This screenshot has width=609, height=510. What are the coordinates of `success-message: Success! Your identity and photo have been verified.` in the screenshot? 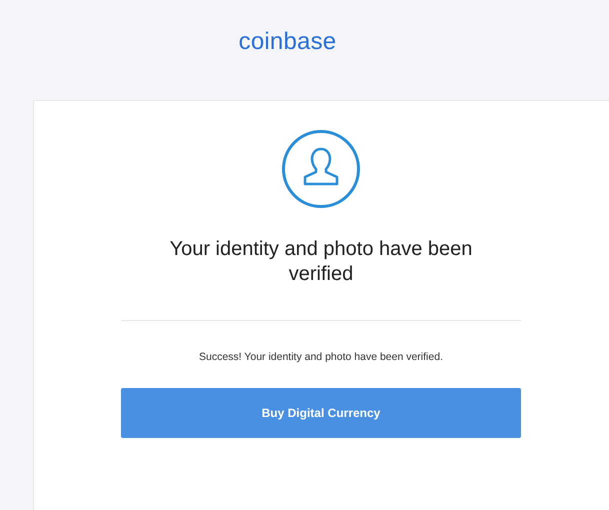 It's located at (320, 357).